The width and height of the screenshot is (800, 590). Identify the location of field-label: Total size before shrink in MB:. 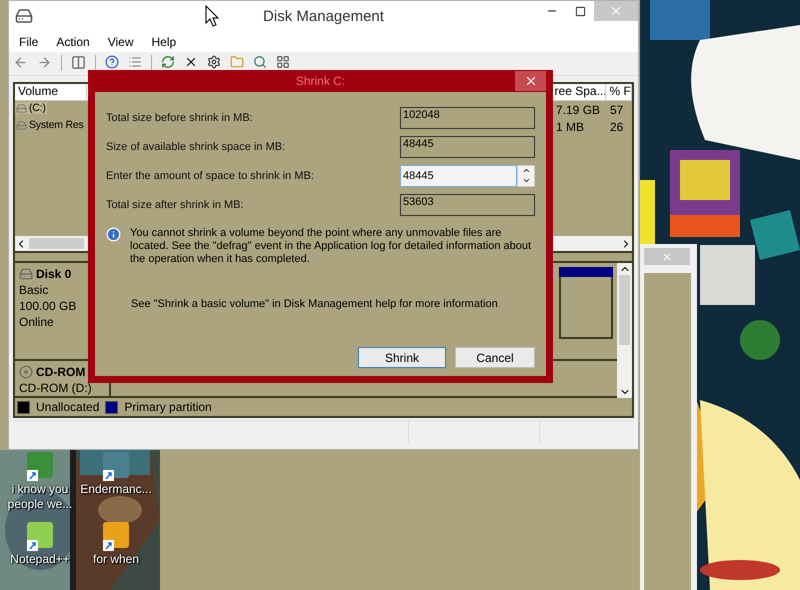
(179, 118).